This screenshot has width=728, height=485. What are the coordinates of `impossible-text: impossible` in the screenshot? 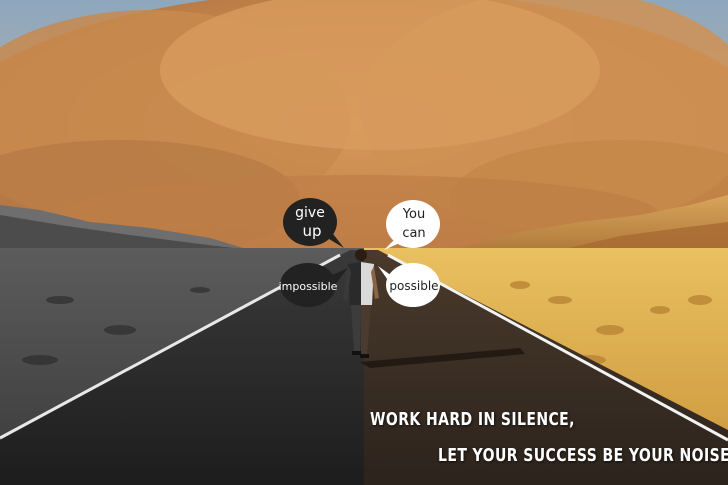 It's located at (308, 286).